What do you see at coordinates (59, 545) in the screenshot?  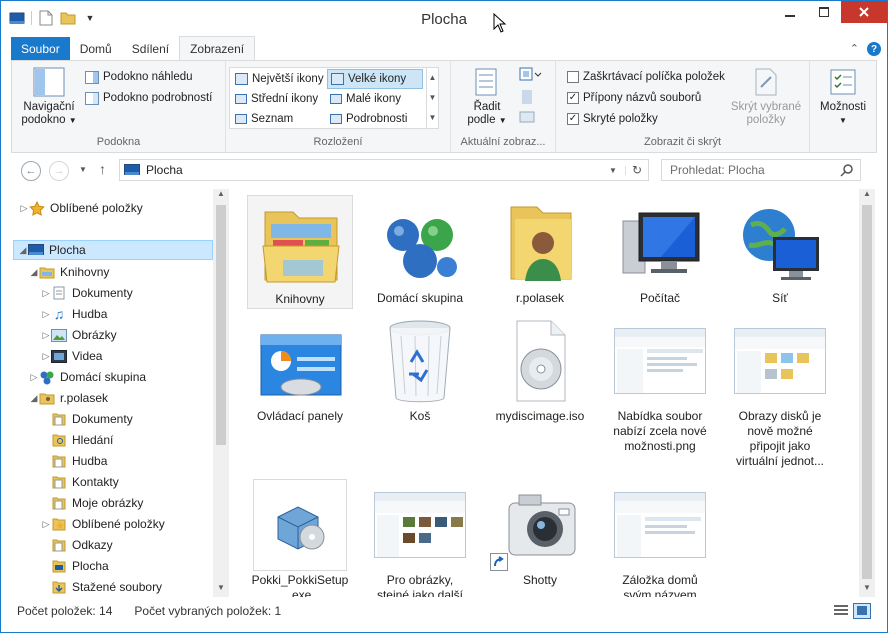 I see `links-folder-icon` at bounding box center [59, 545].